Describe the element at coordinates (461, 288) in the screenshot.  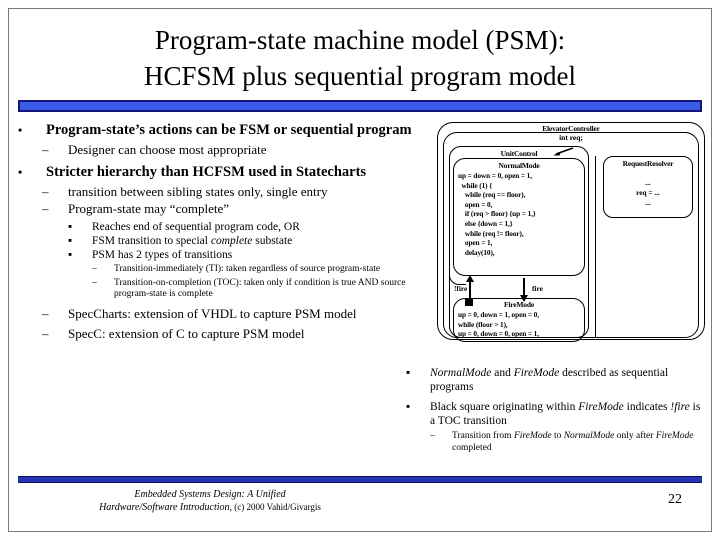
I see `transition-label-notfire: !fire` at that location.